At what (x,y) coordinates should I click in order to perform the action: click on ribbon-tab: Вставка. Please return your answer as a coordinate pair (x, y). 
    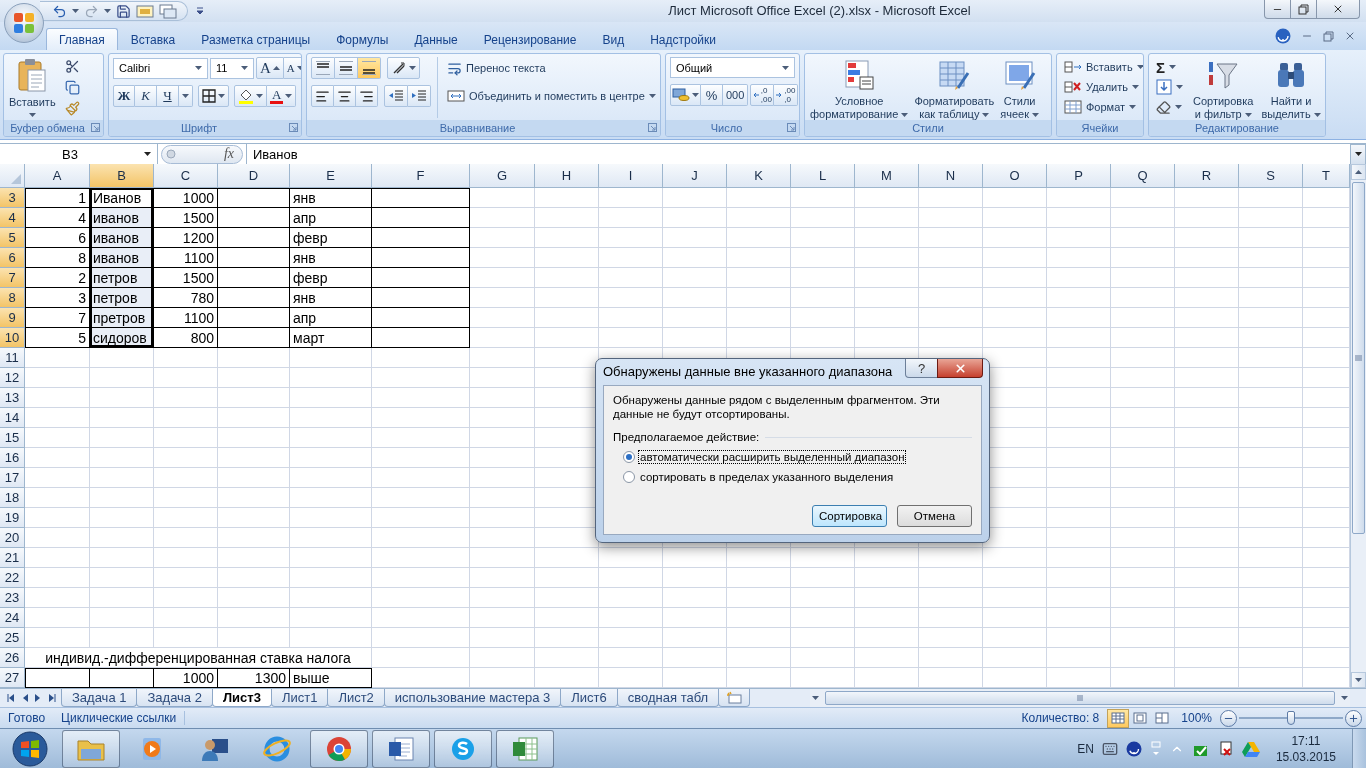
    Looking at the image, I should click on (153, 39).